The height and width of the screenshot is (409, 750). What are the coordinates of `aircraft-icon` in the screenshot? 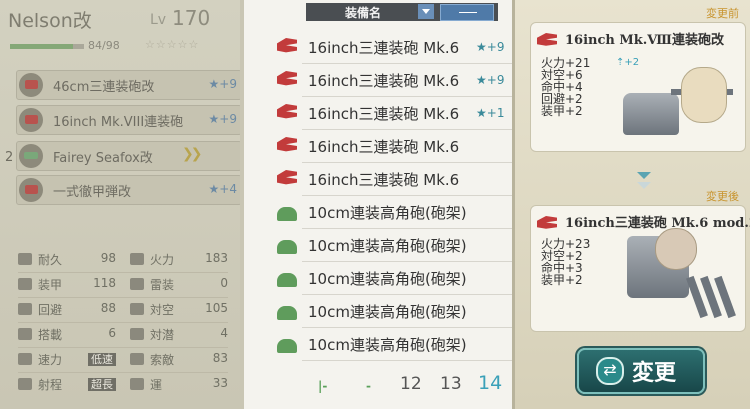 It's located at (25, 334).